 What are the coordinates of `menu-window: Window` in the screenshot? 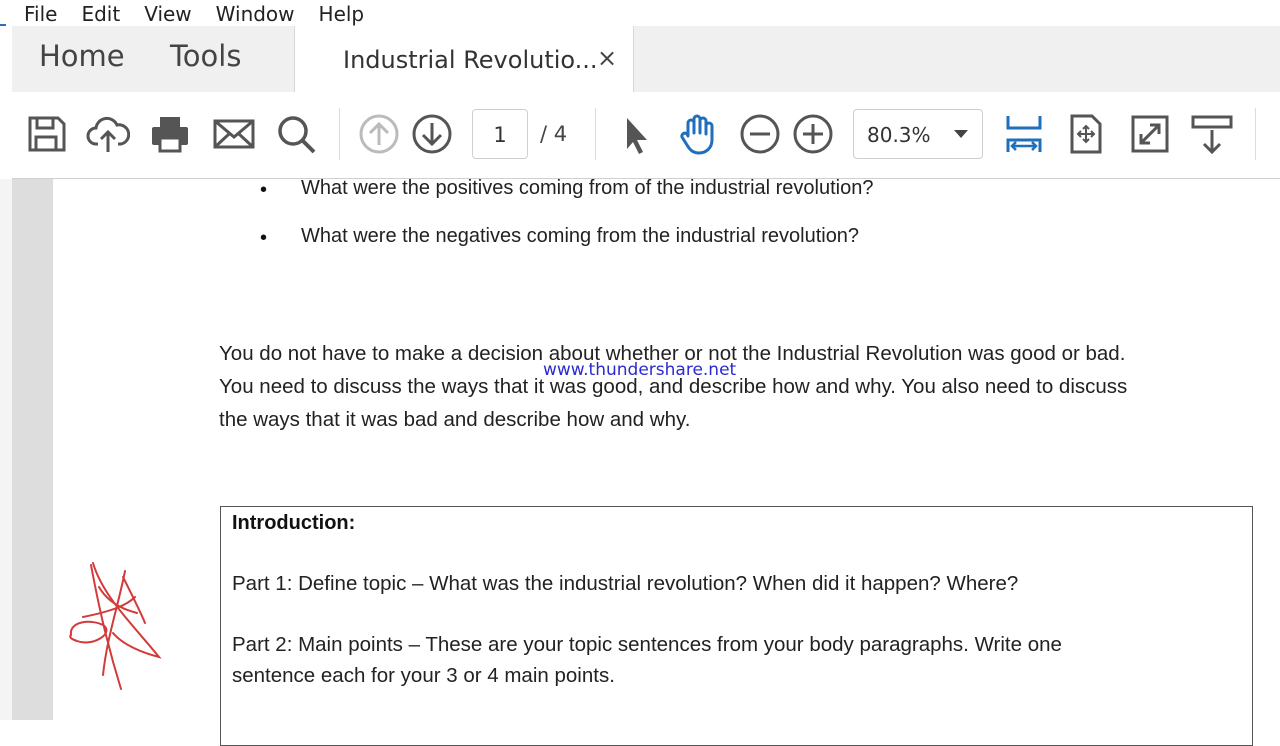 It's located at (255, 14).